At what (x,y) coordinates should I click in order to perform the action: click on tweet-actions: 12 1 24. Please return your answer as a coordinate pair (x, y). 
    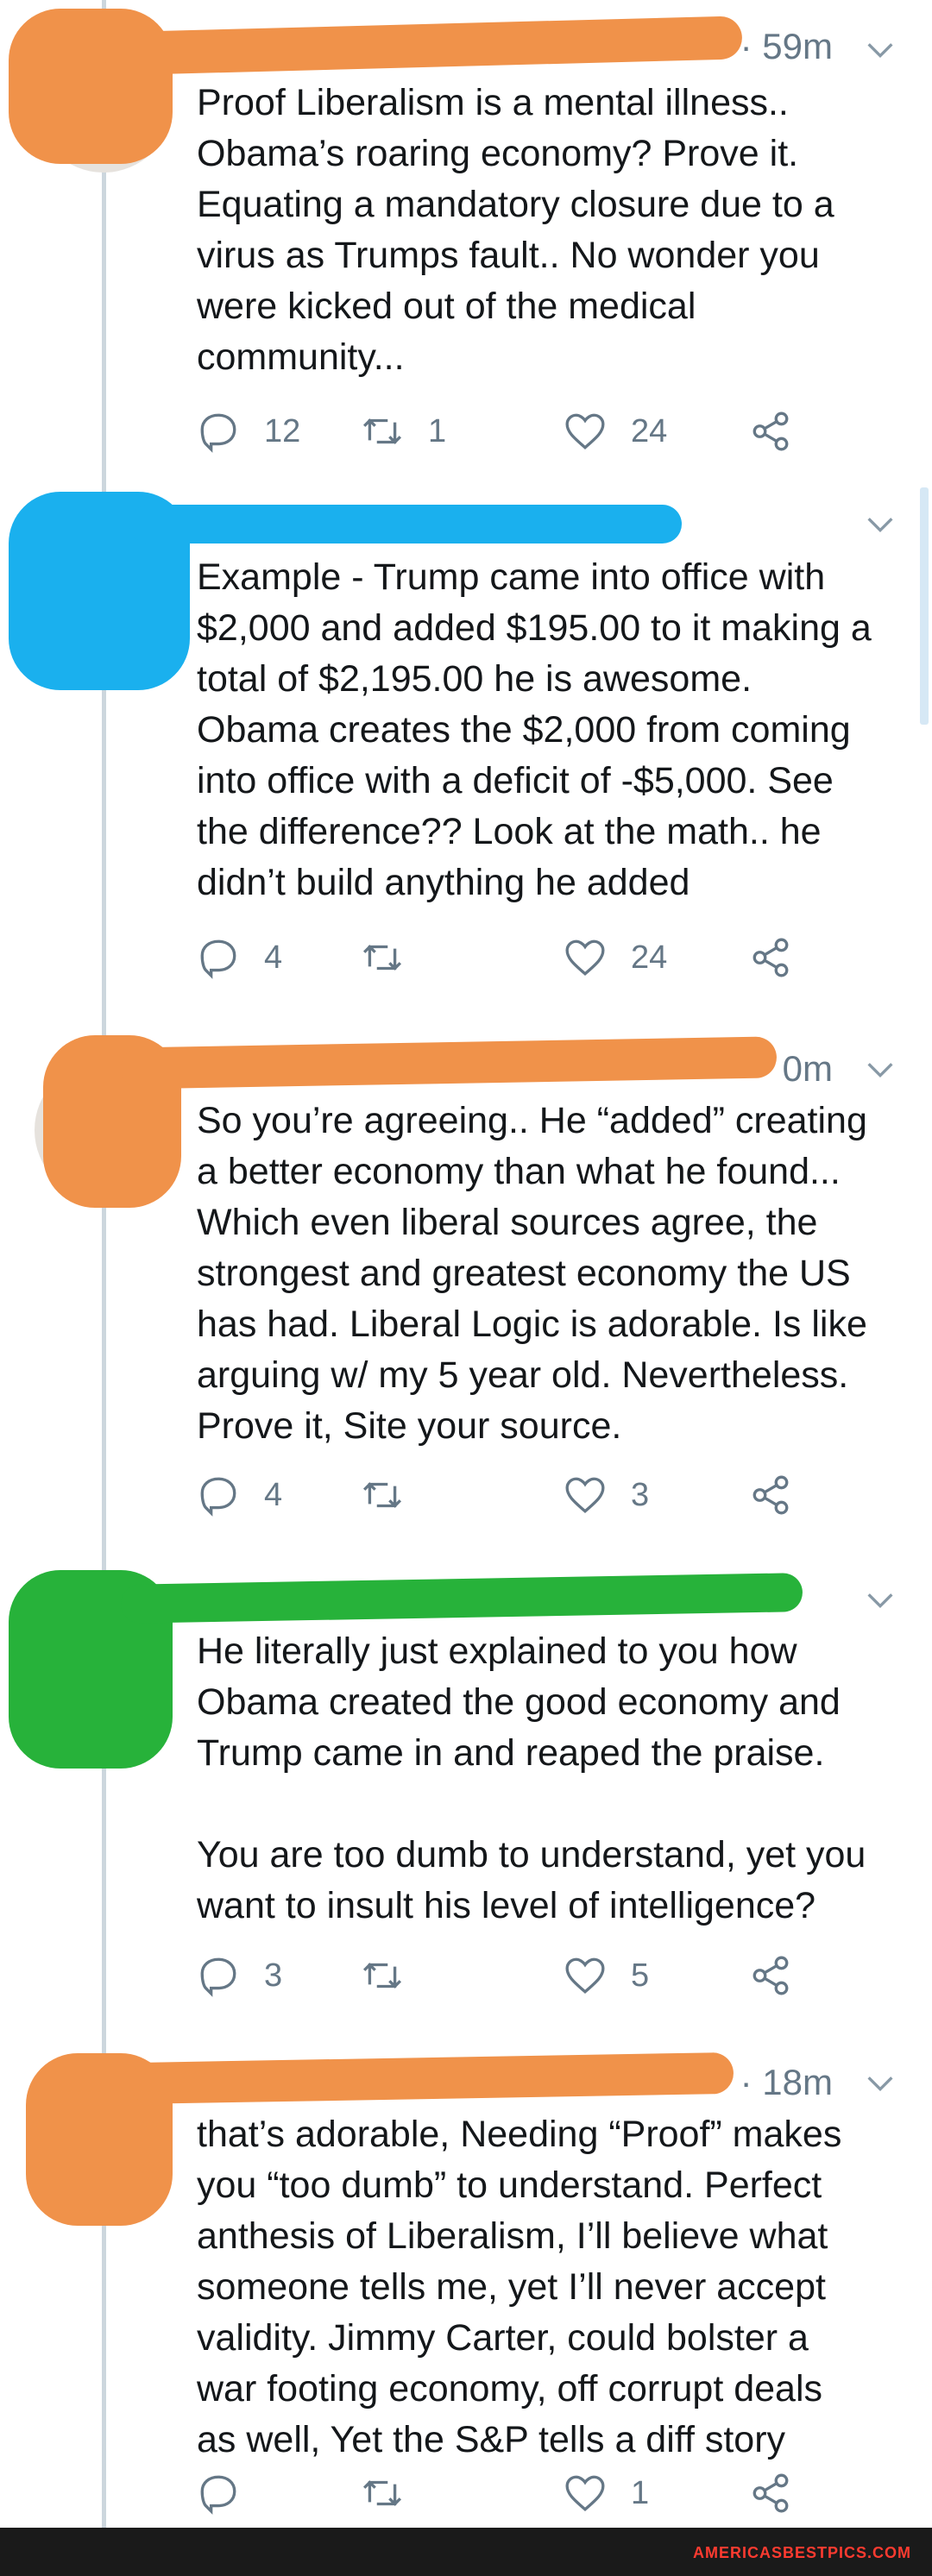
    Looking at the image, I should click on (525, 431).